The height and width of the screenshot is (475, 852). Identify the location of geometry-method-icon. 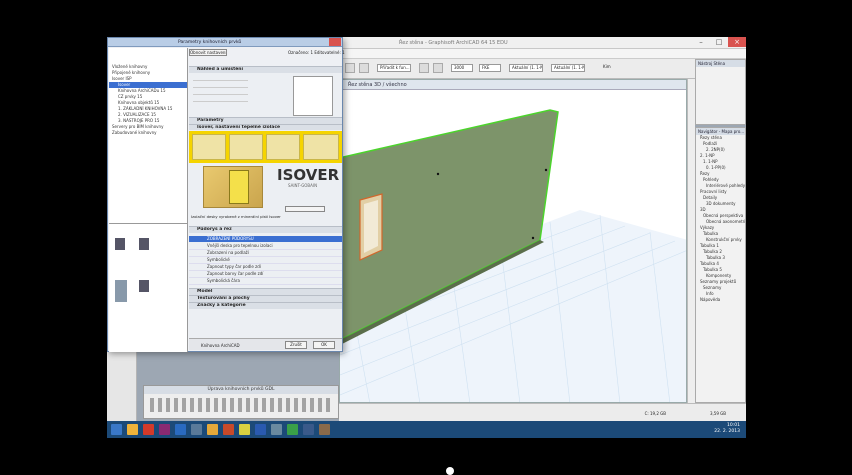
(424, 68).